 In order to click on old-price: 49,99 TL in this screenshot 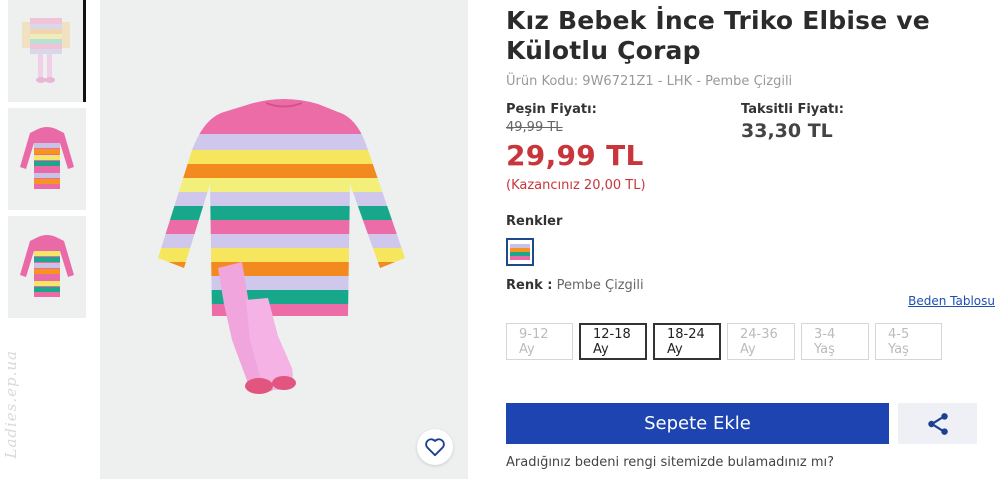, I will do `click(534, 127)`.